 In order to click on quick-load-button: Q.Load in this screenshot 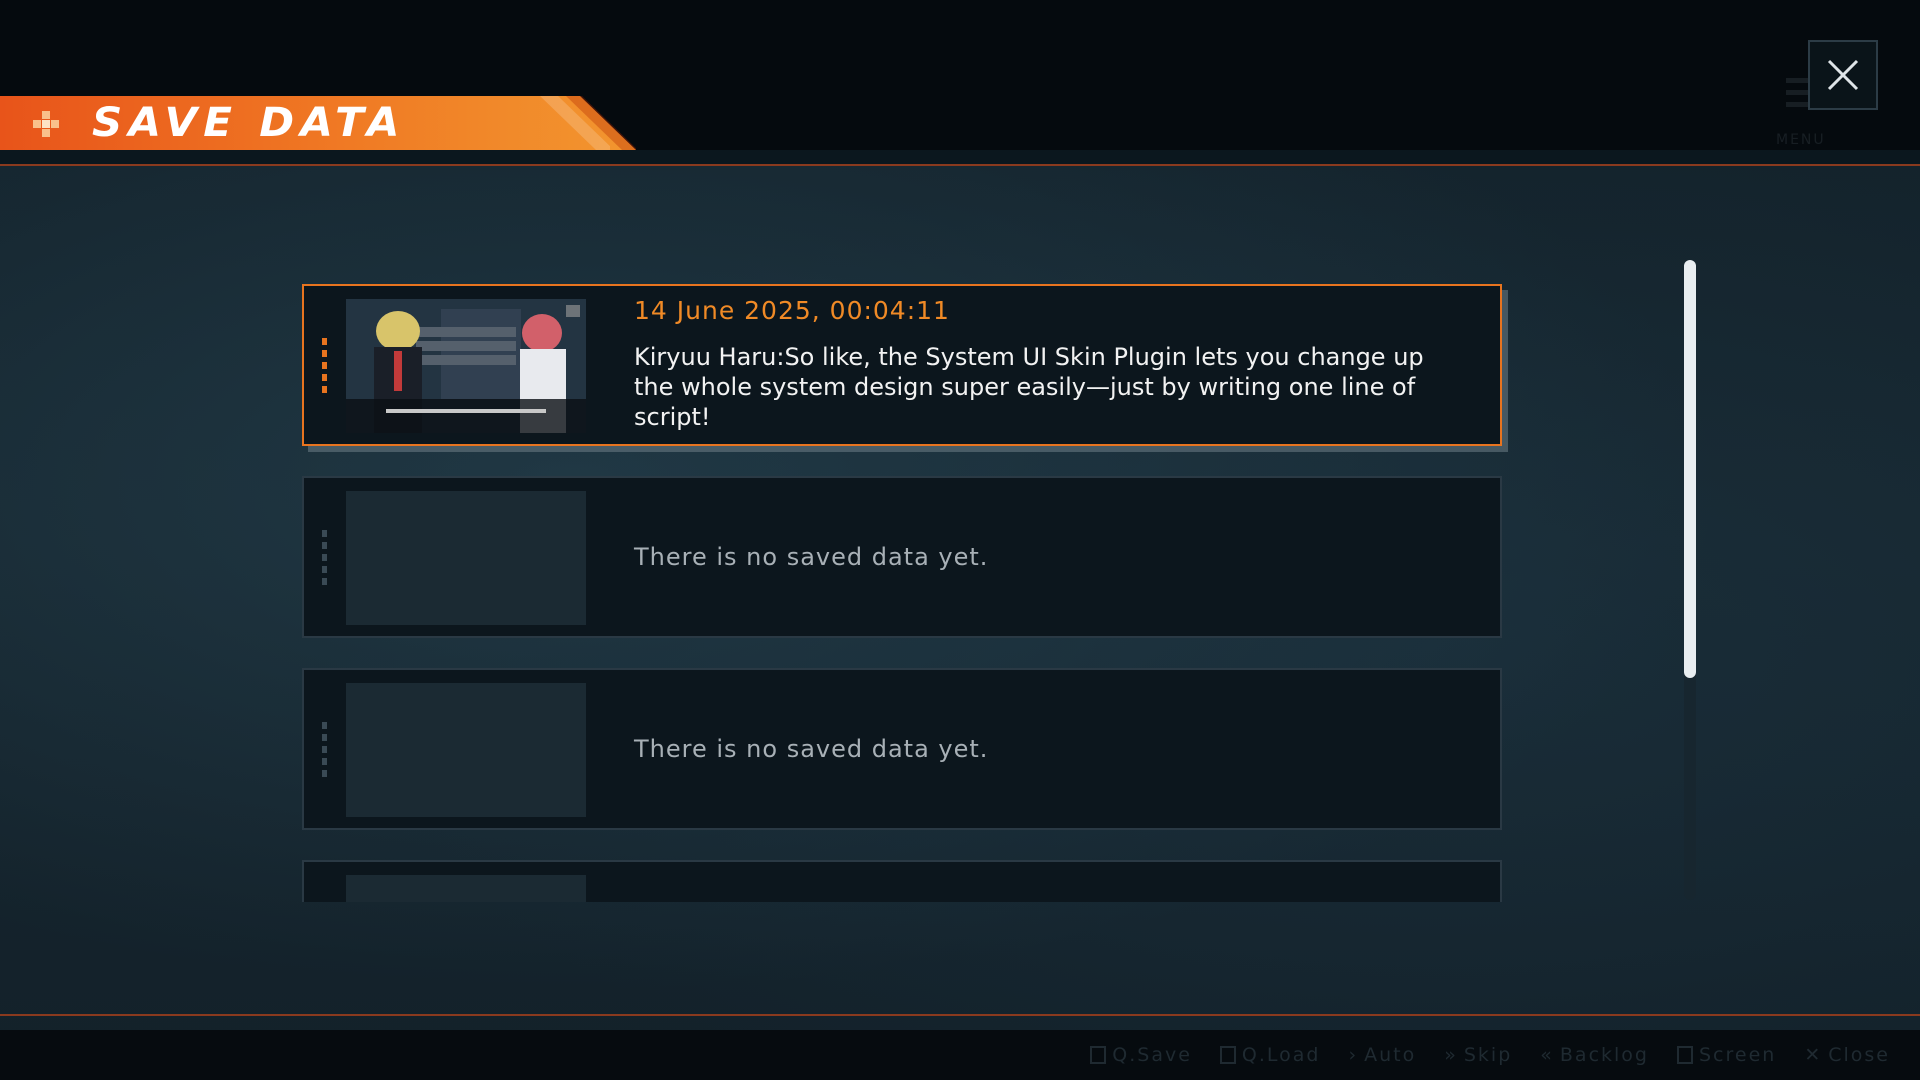, I will do `click(1270, 1055)`.